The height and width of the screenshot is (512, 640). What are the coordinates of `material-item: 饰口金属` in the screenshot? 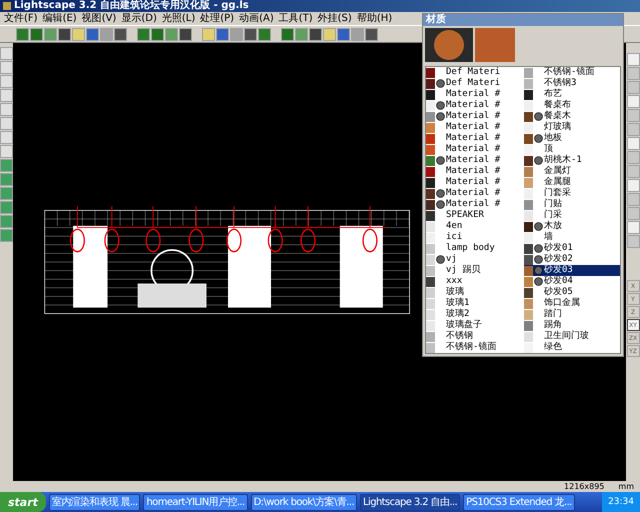 It's located at (572, 303).